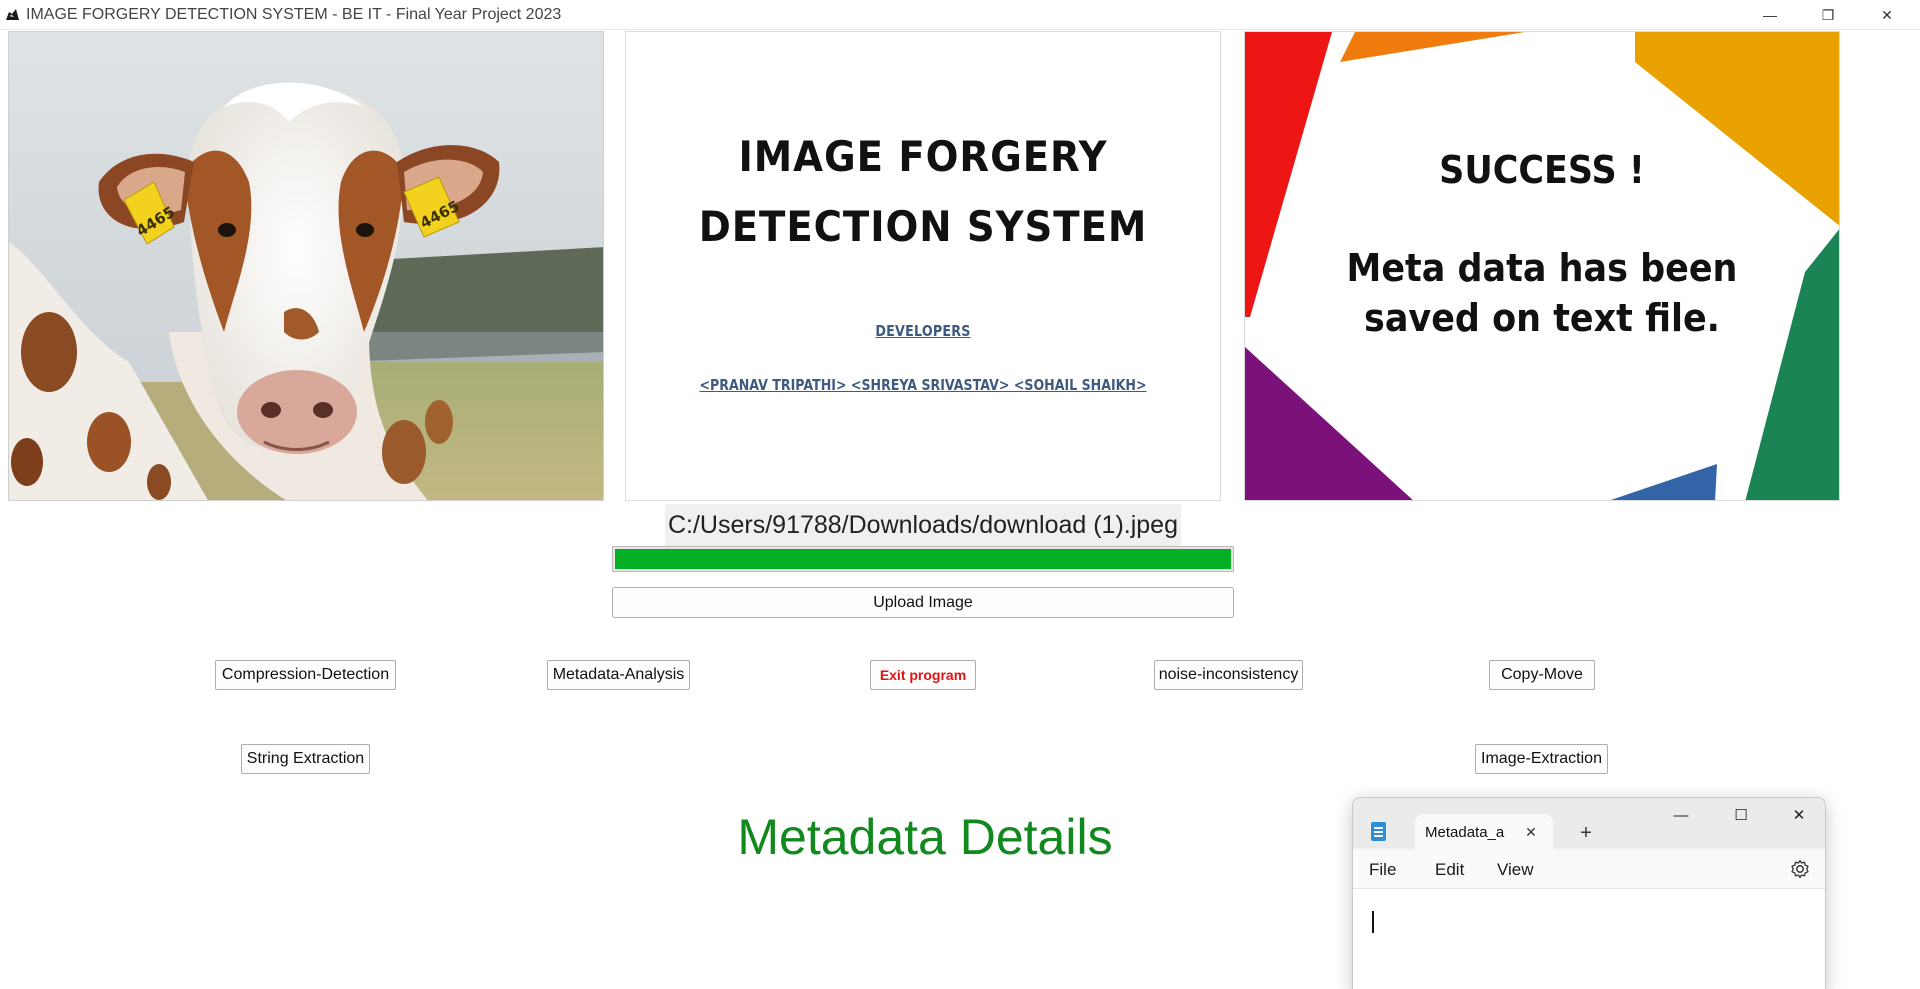  Describe the element at coordinates (1531, 832) in the screenshot. I see `tab-close-icon: ✕` at that location.